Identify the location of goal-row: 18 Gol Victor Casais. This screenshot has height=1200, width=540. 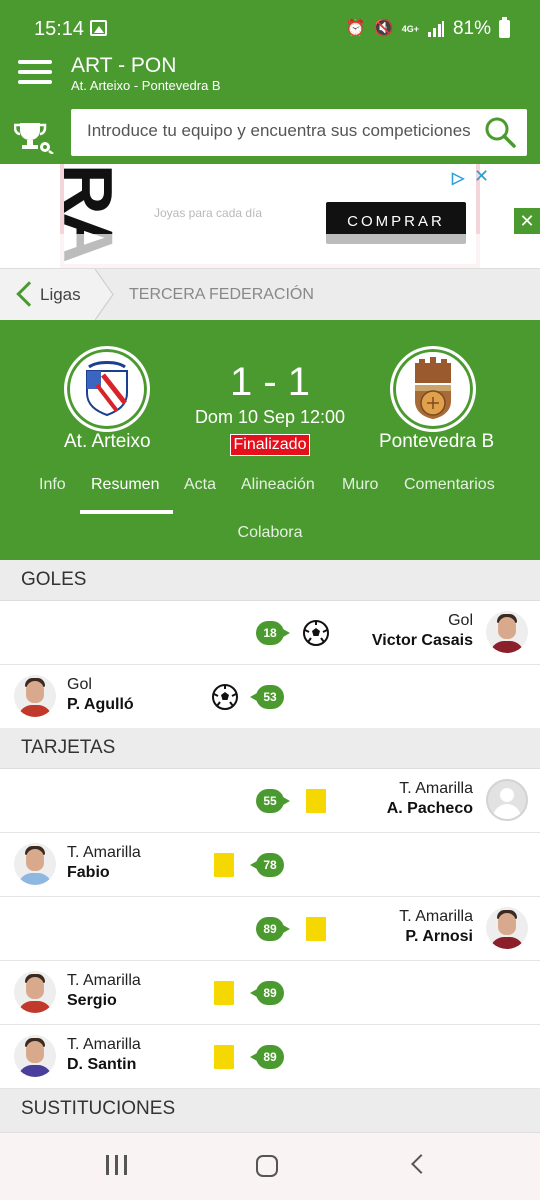
(270, 633).